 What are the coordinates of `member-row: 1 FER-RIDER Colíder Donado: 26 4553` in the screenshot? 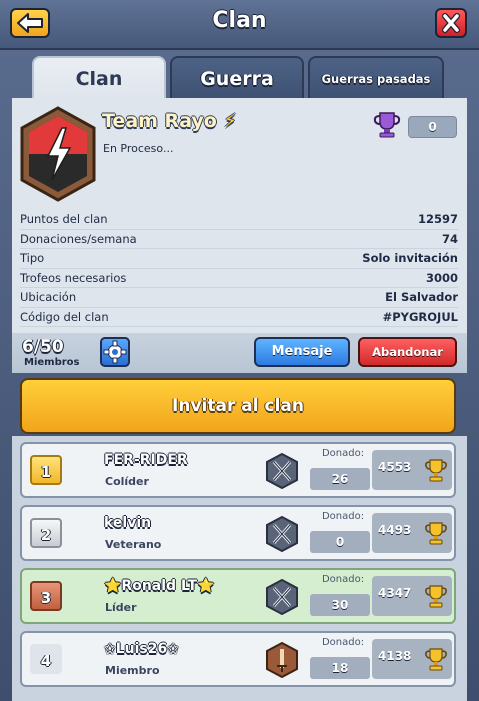 It's located at (238, 470).